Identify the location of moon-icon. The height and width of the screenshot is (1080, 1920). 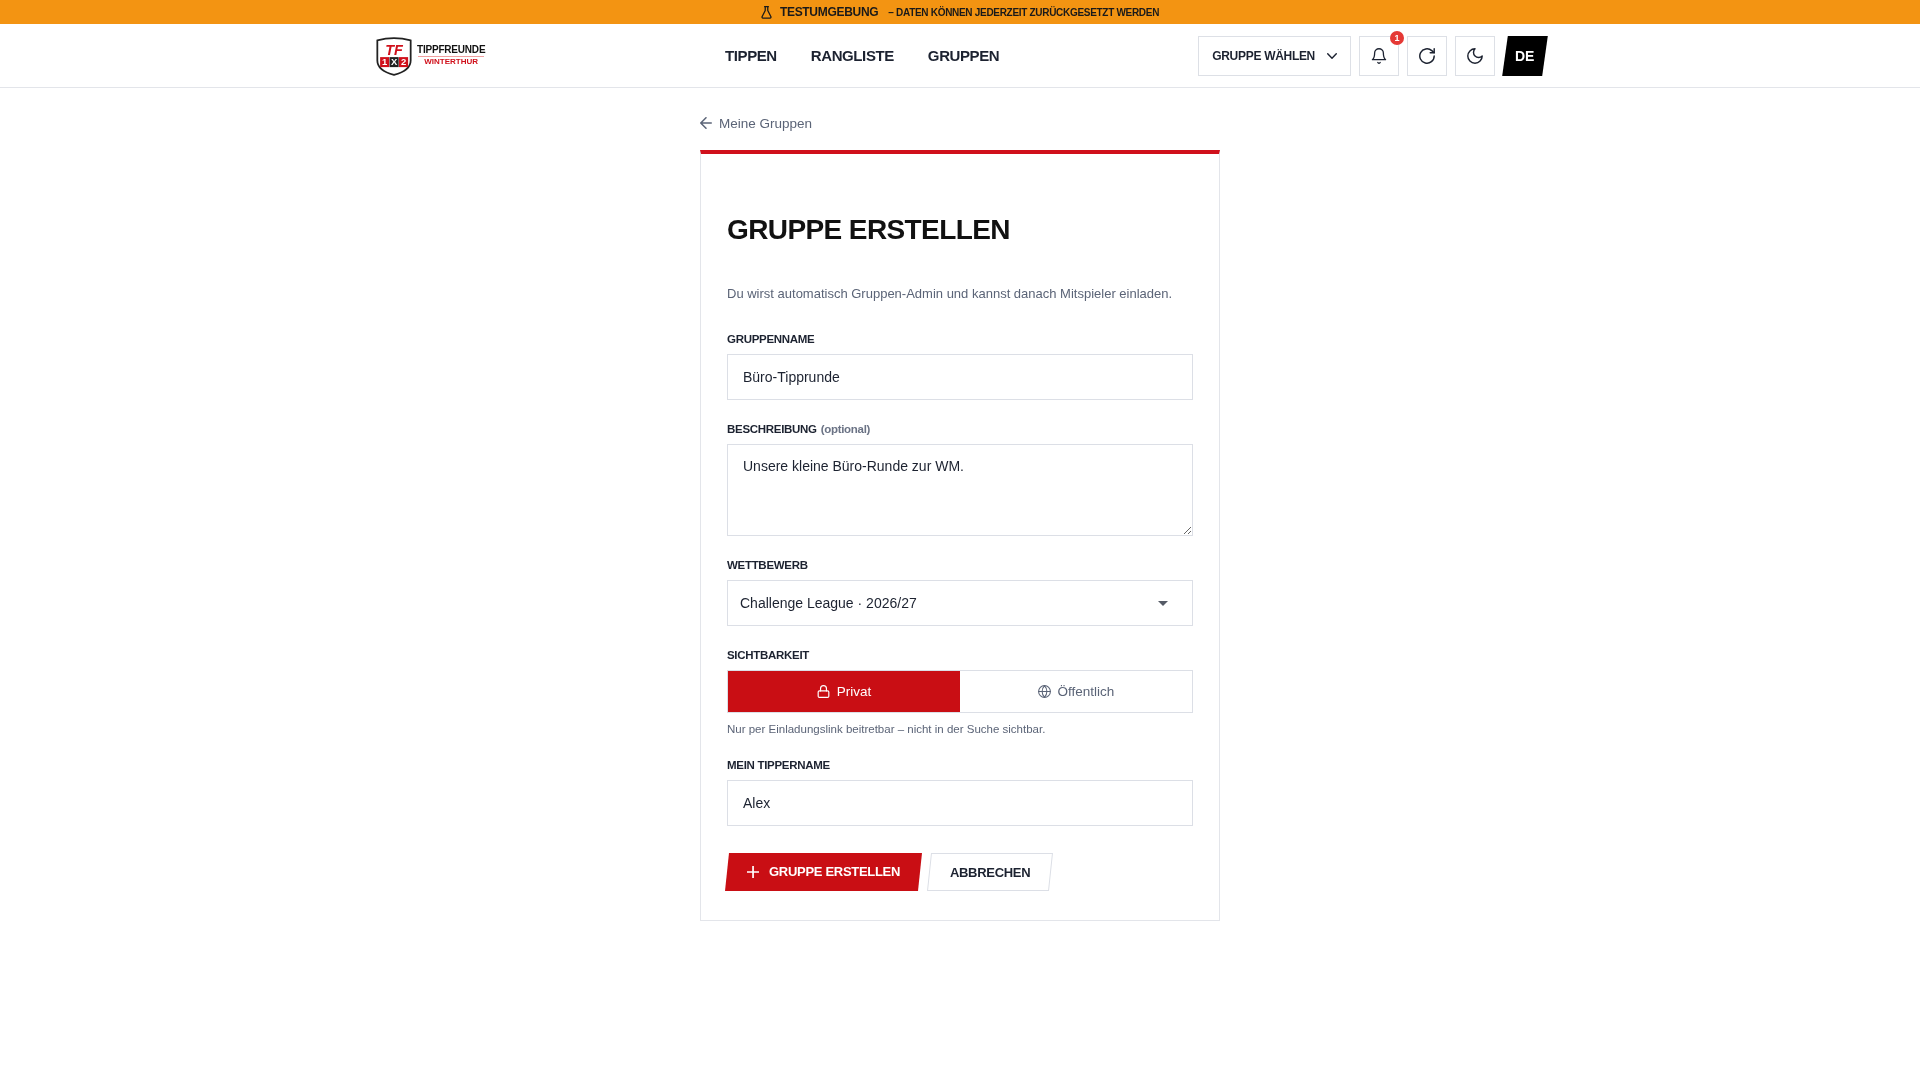
(1475, 55).